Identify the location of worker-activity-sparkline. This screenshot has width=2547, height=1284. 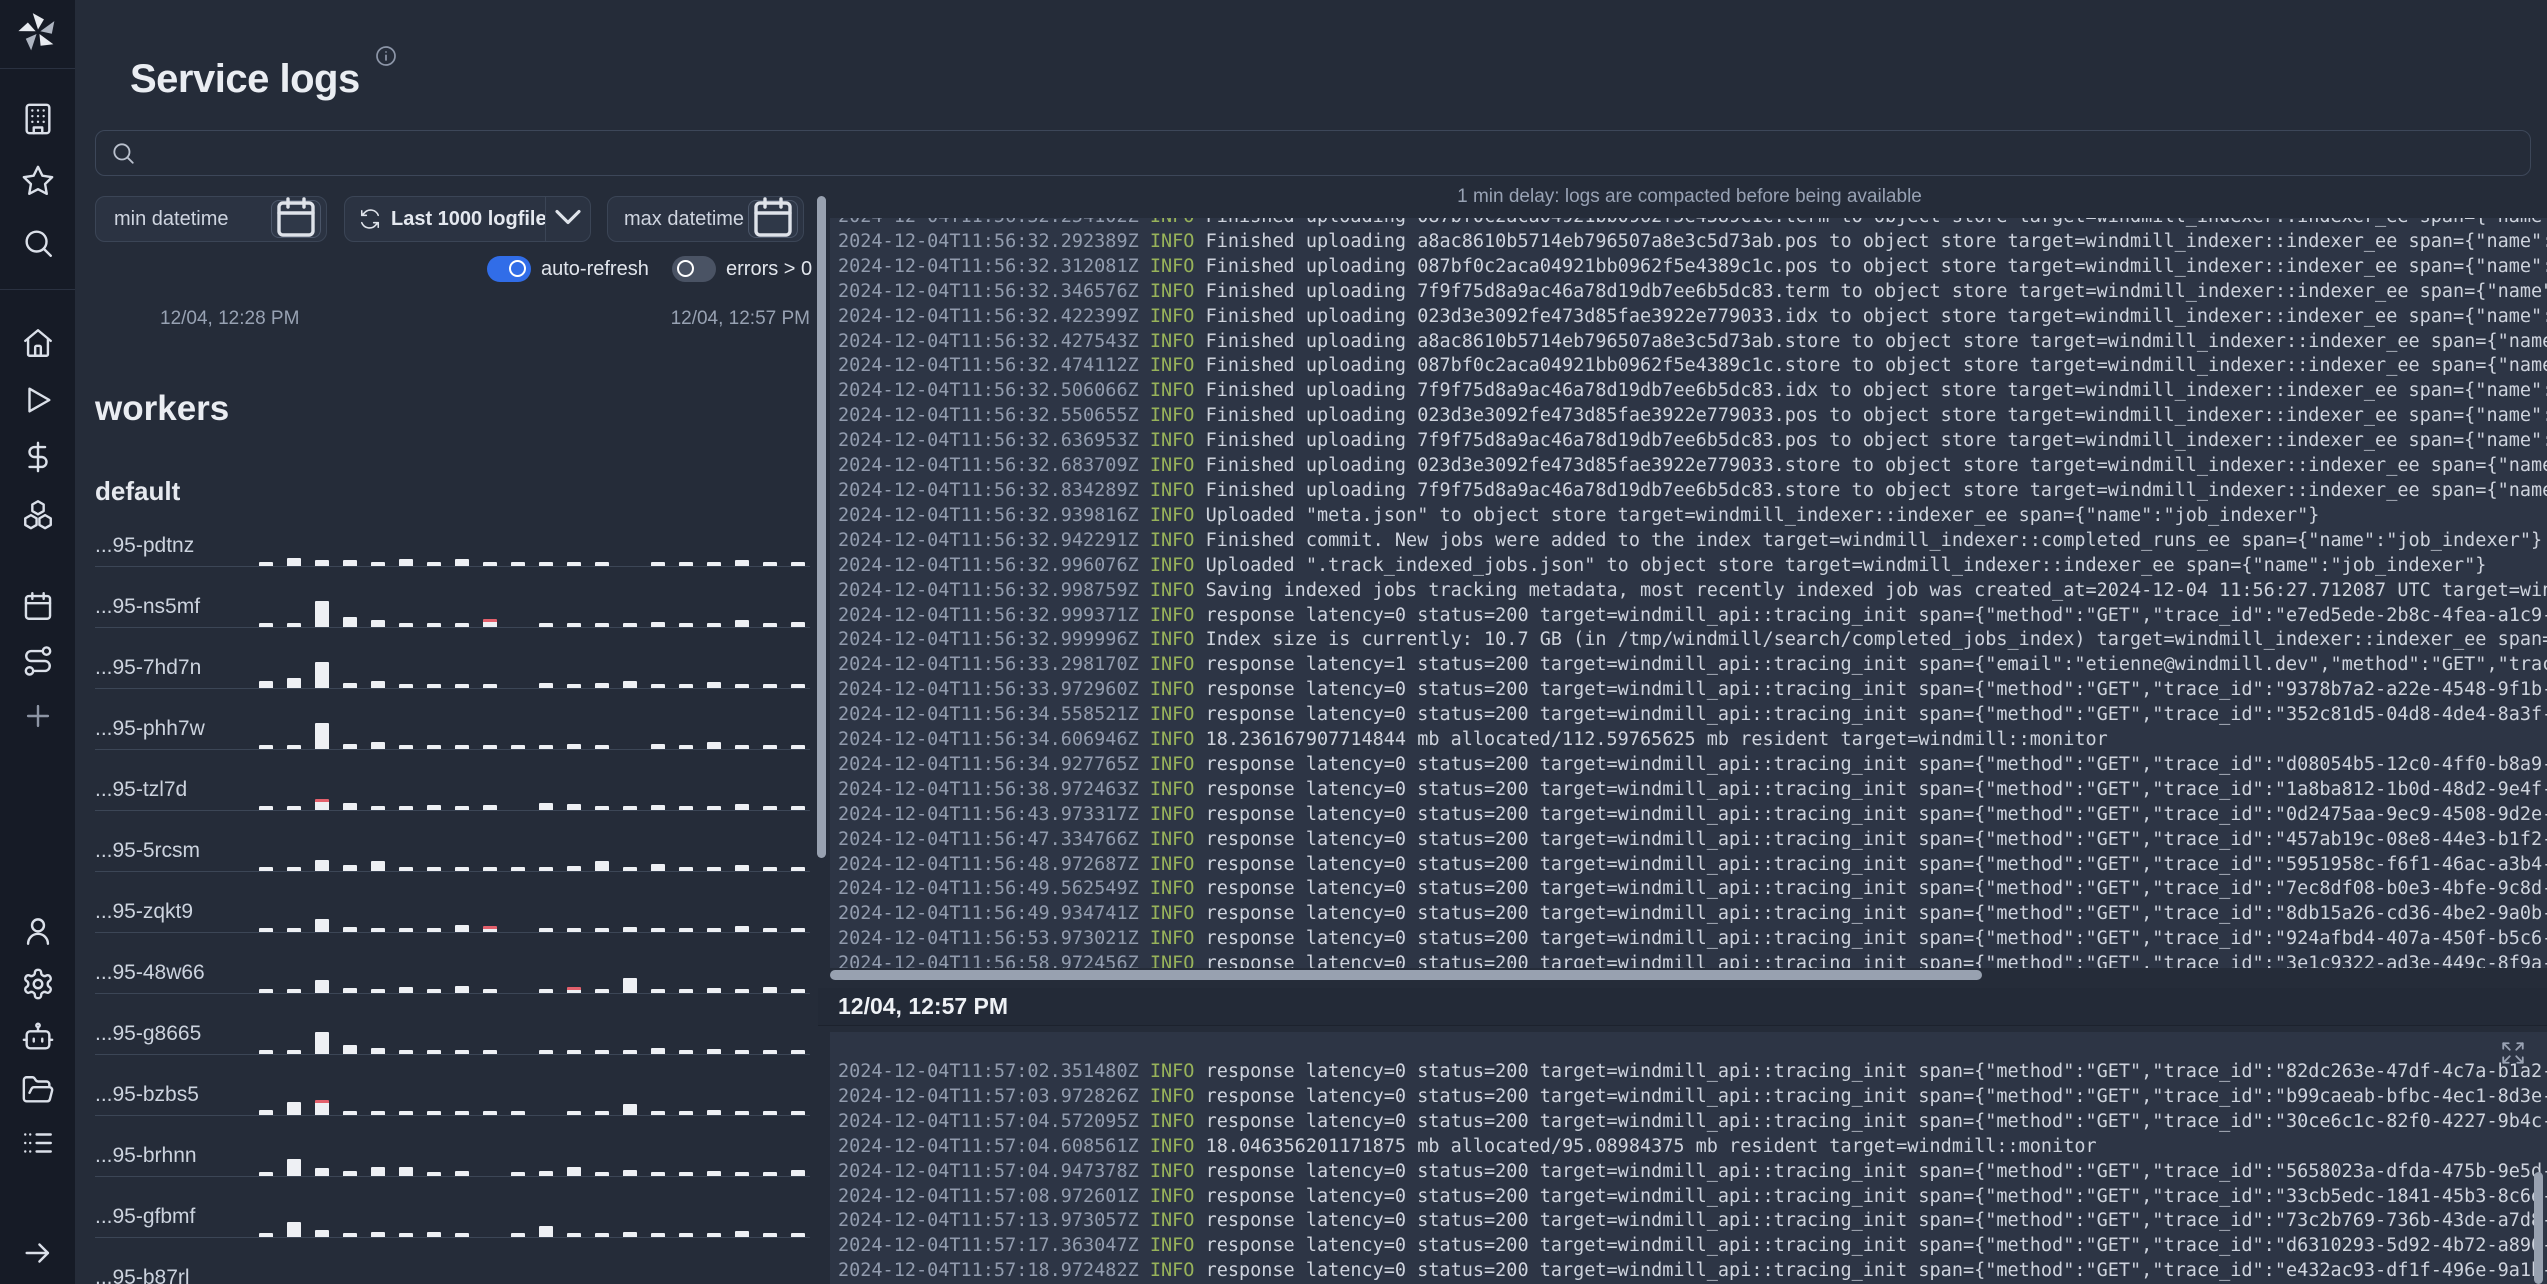
(527, 841).